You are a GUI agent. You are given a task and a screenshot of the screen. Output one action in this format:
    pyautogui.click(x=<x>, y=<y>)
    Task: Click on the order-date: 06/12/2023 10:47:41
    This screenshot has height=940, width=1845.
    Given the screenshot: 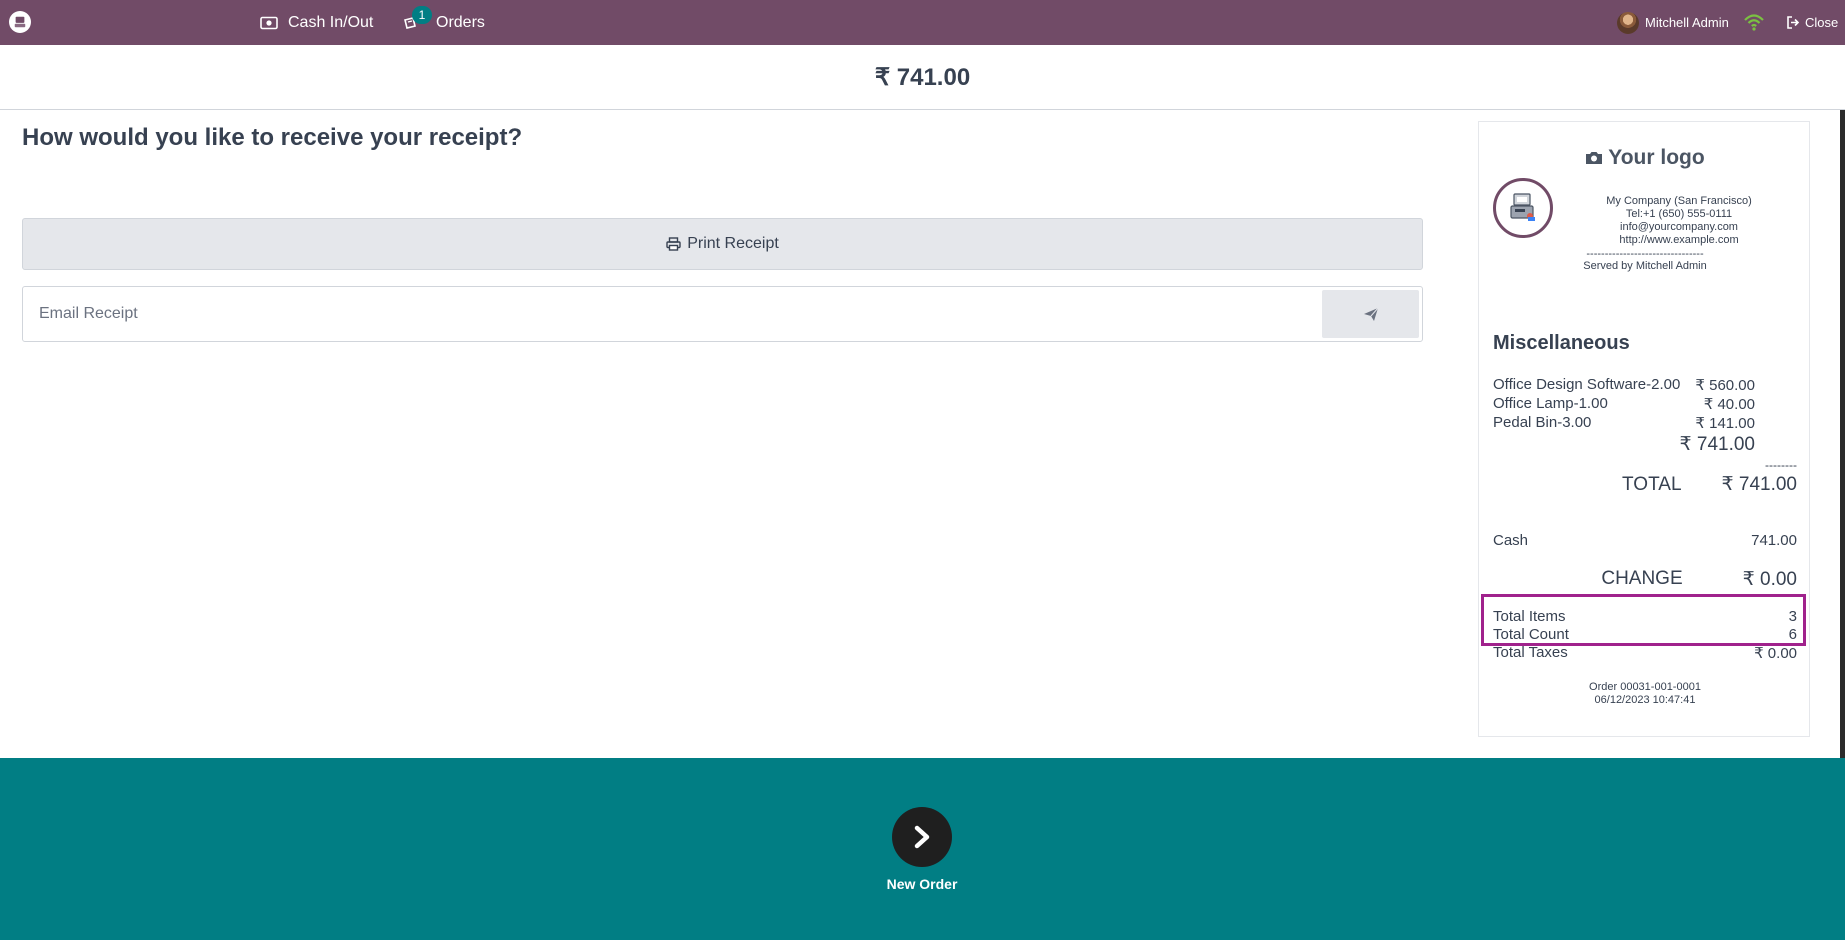 What is the action you would take?
    pyautogui.click(x=1645, y=700)
    